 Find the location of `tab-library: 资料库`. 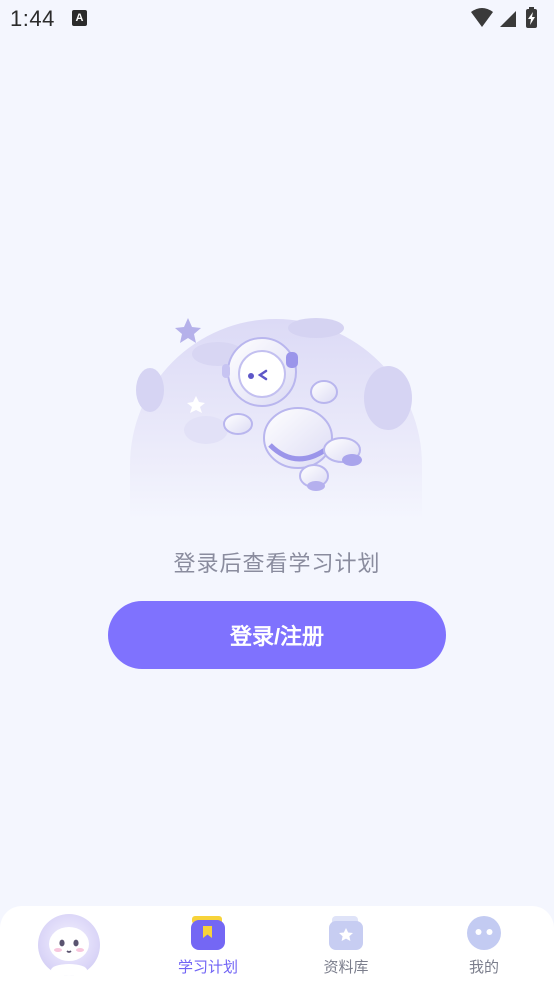

tab-library: 资料库 is located at coordinates (346, 945).